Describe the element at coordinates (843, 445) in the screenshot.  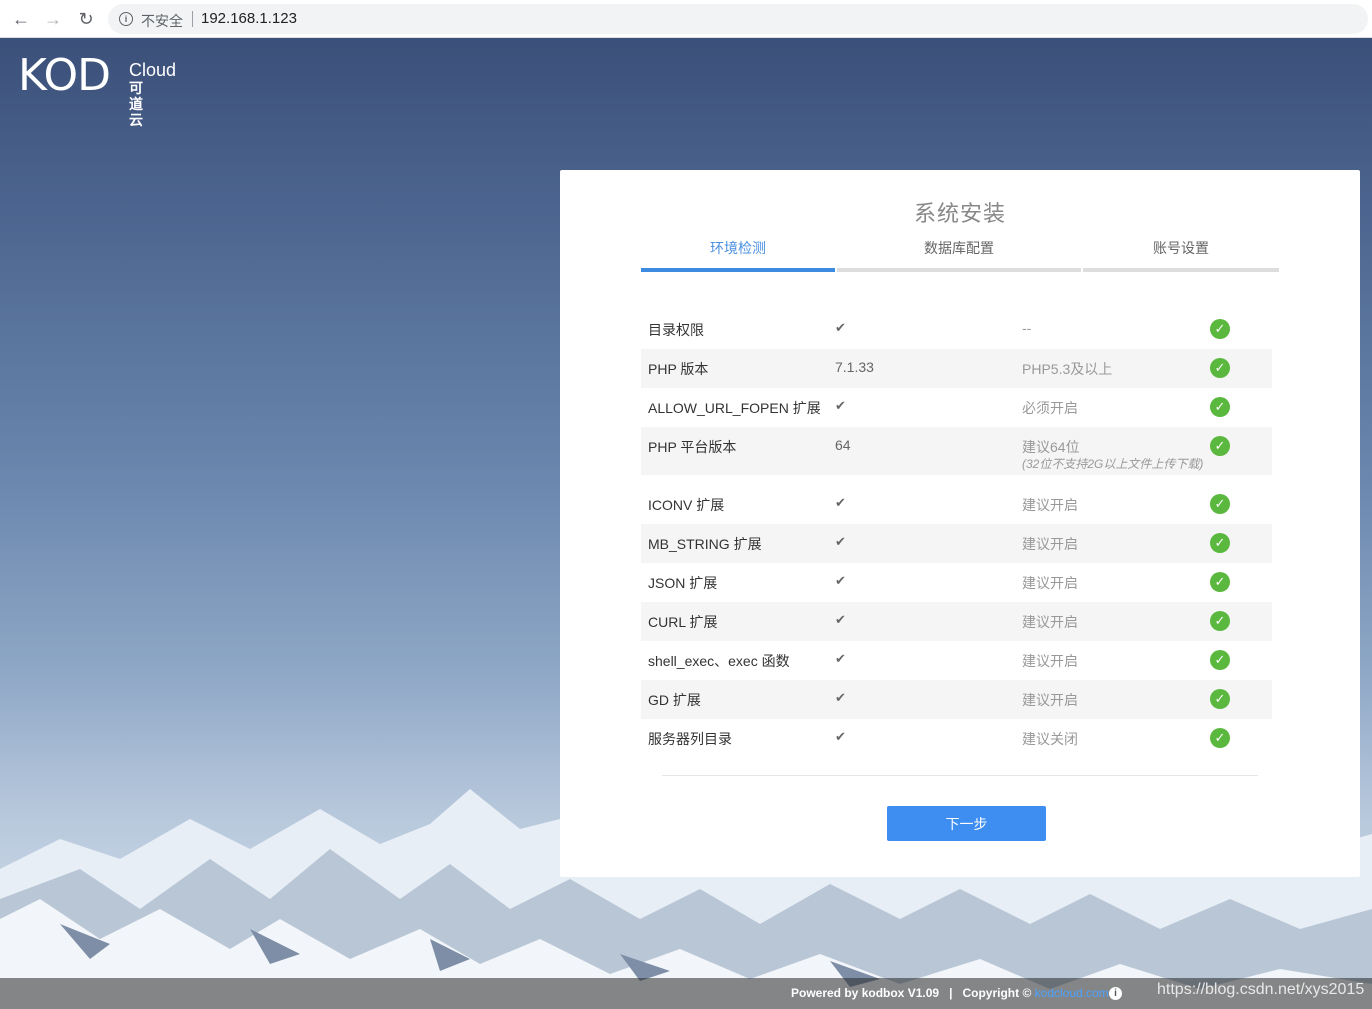
I see `check-value: 64` at that location.